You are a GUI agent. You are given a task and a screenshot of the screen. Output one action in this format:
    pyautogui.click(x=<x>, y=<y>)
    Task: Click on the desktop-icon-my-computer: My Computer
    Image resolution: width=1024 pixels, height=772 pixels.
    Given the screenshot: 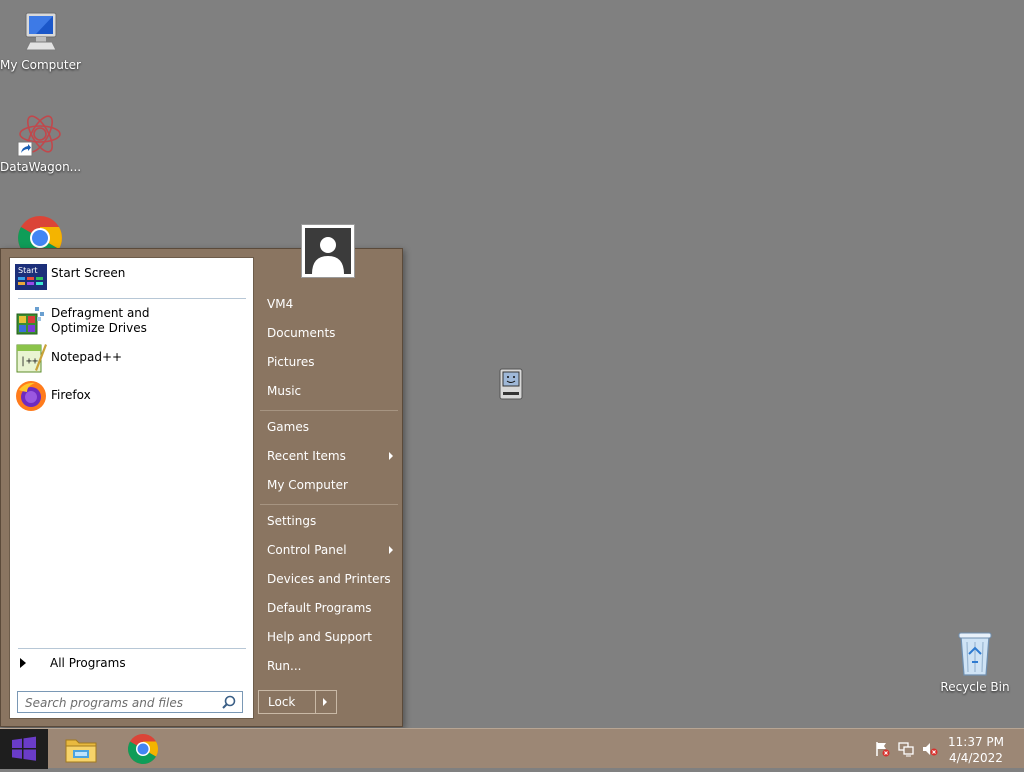 What is the action you would take?
    pyautogui.click(x=40, y=40)
    